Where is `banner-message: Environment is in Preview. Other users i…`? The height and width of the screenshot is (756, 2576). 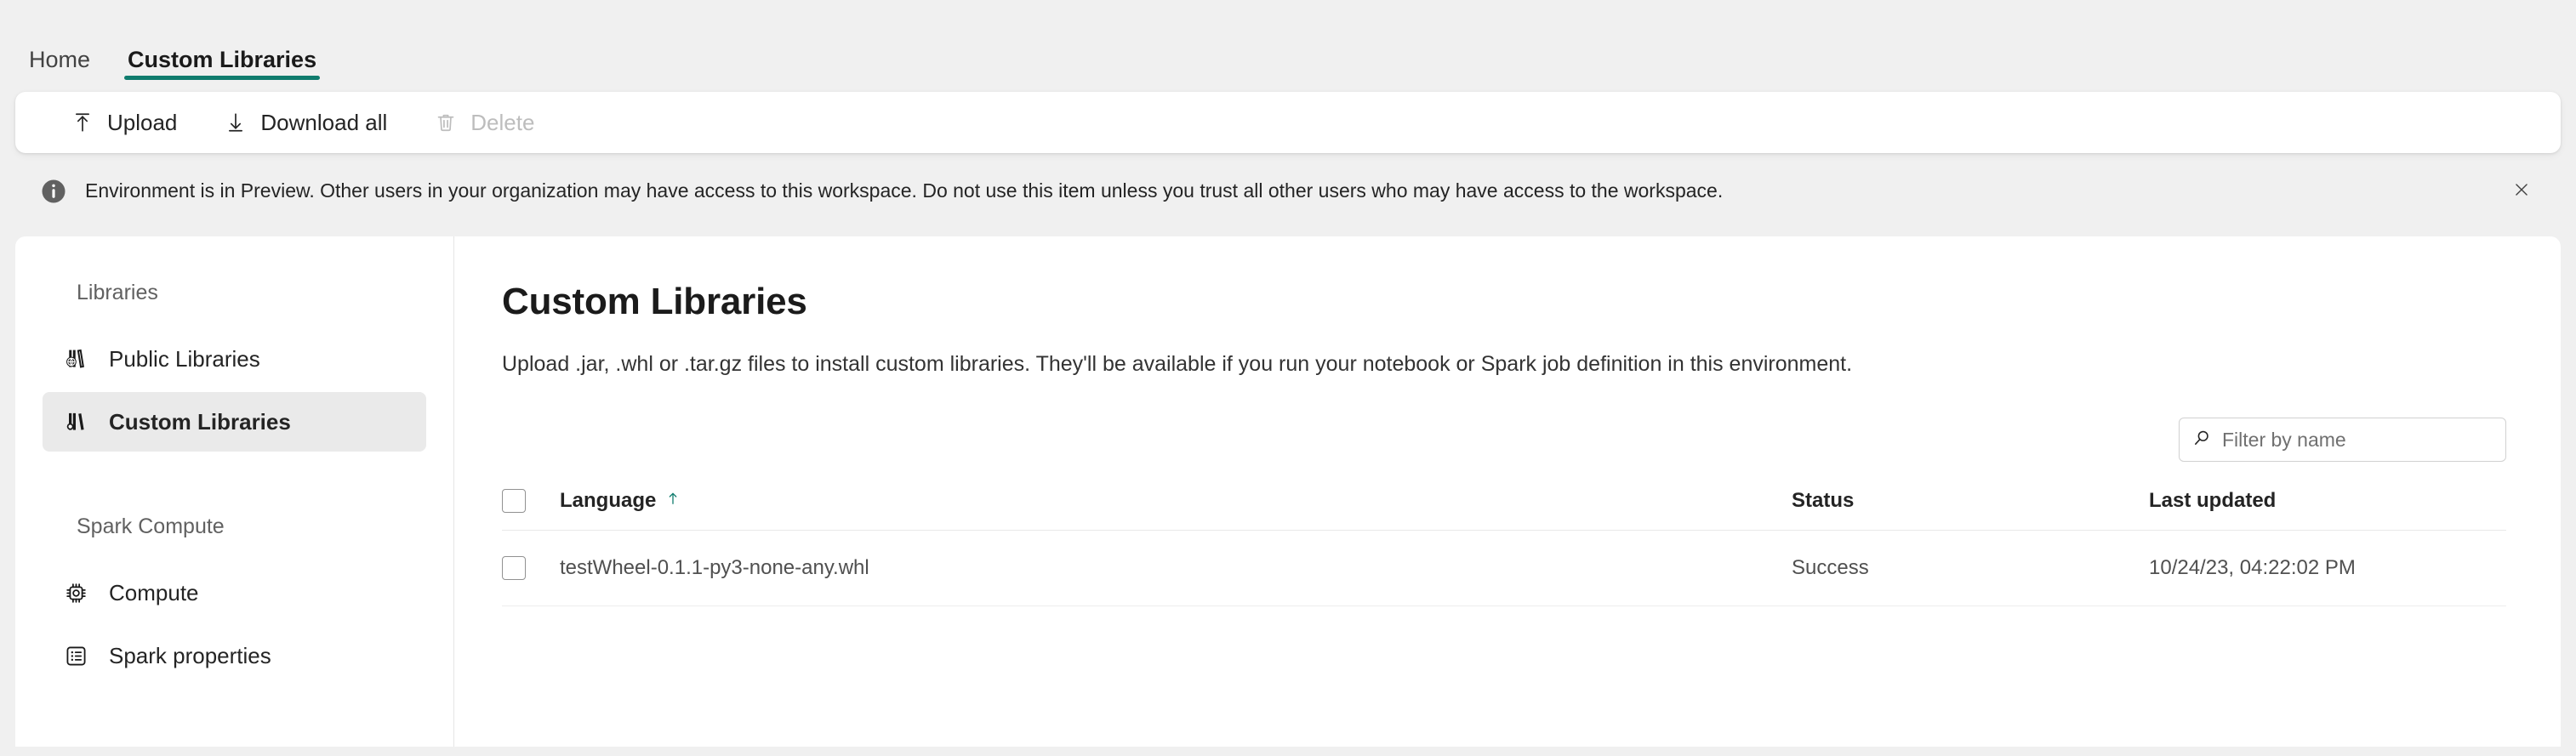 banner-message: Environment is in Preview. Other users i… is located at coordinates (904, 190).